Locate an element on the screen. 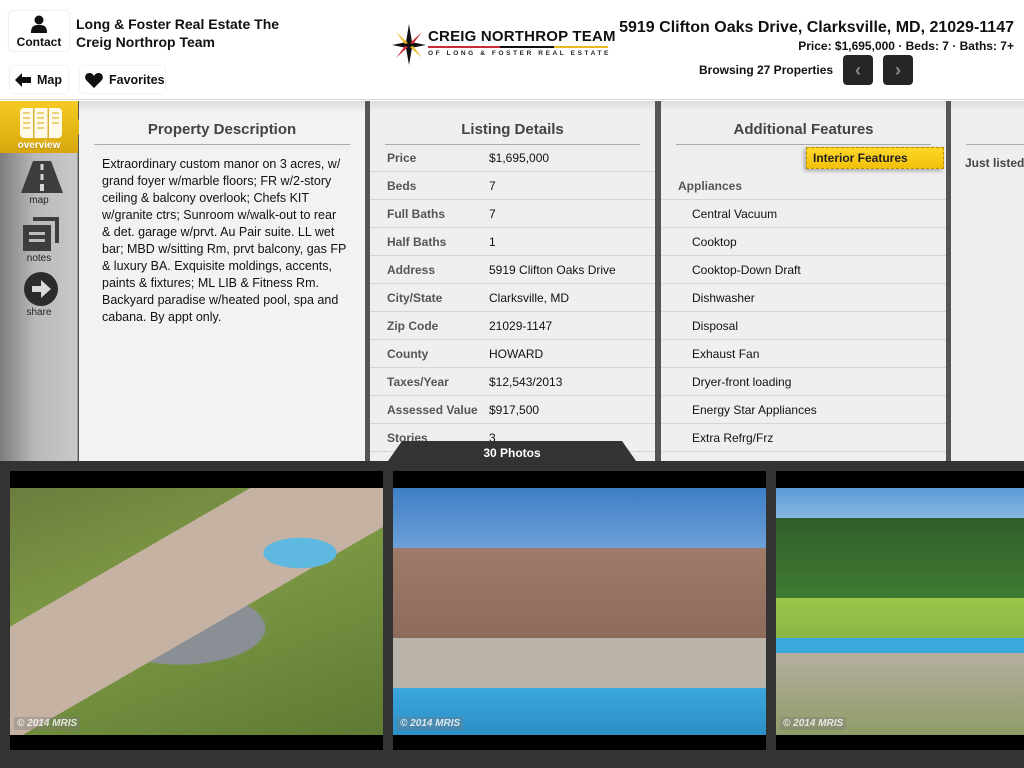  panel-title: Additional Features is located at coordinates (803, 129).